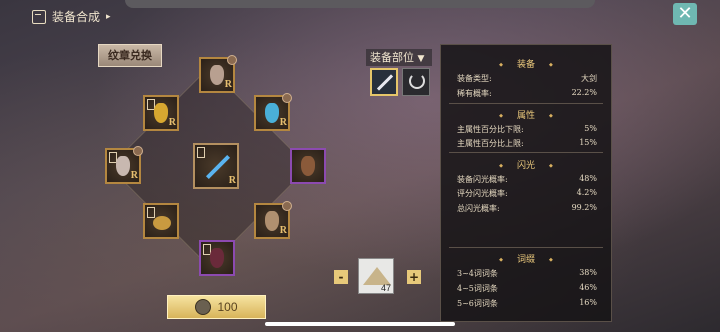 The height and width of the screenshot is (332, 720). I want to click on slot-weapon: R, so click(216, 166).